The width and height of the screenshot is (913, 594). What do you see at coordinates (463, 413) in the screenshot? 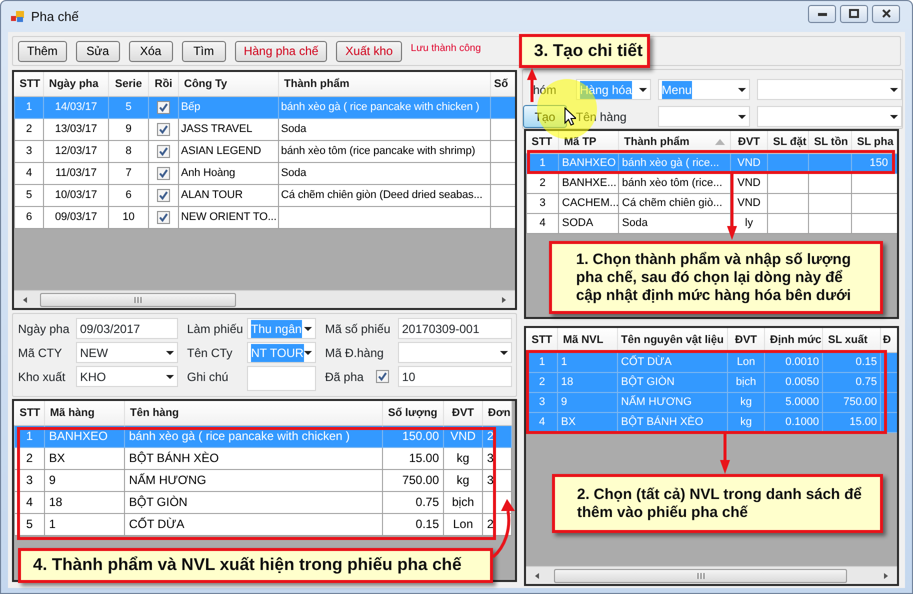
I see `column-header: ĐVT` at bounding box center [463, 413].